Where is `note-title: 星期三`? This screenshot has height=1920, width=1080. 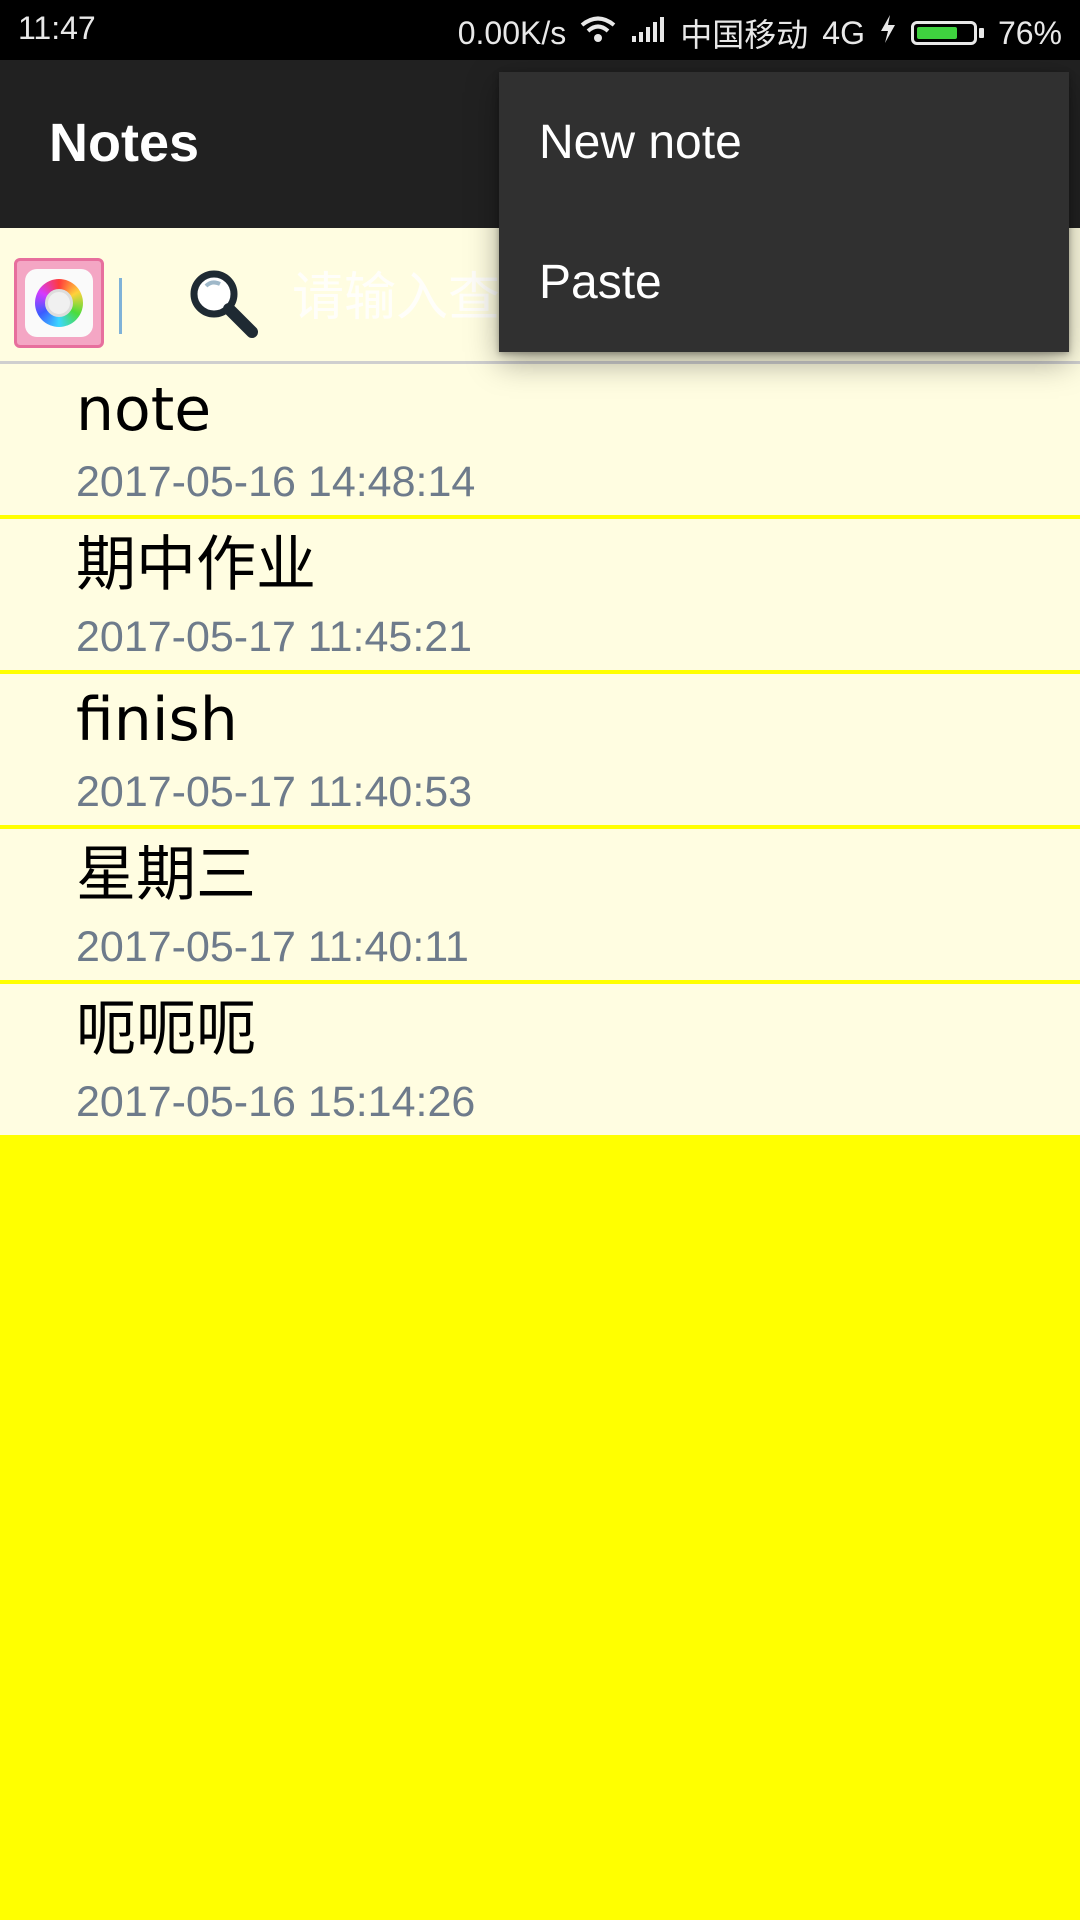
note-title: 星期三 is located at coordinates (166, 875).